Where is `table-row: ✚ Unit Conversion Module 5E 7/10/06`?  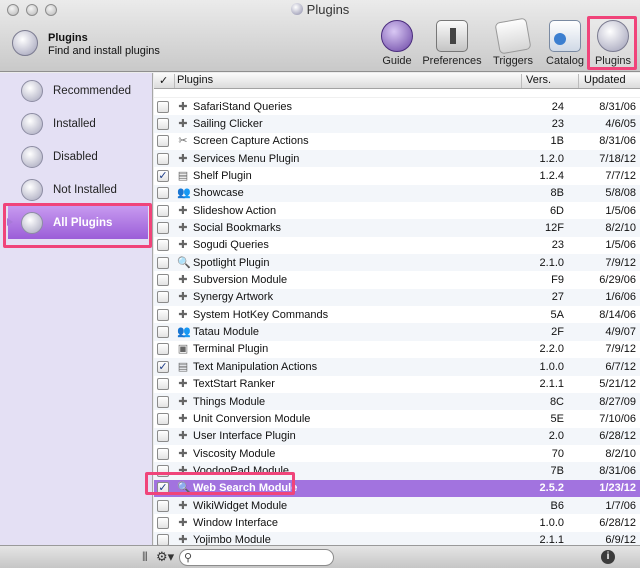 table-row: ✚ Unit Conversion Module 5E 7/10/06 is located at coordinates (397, 419).